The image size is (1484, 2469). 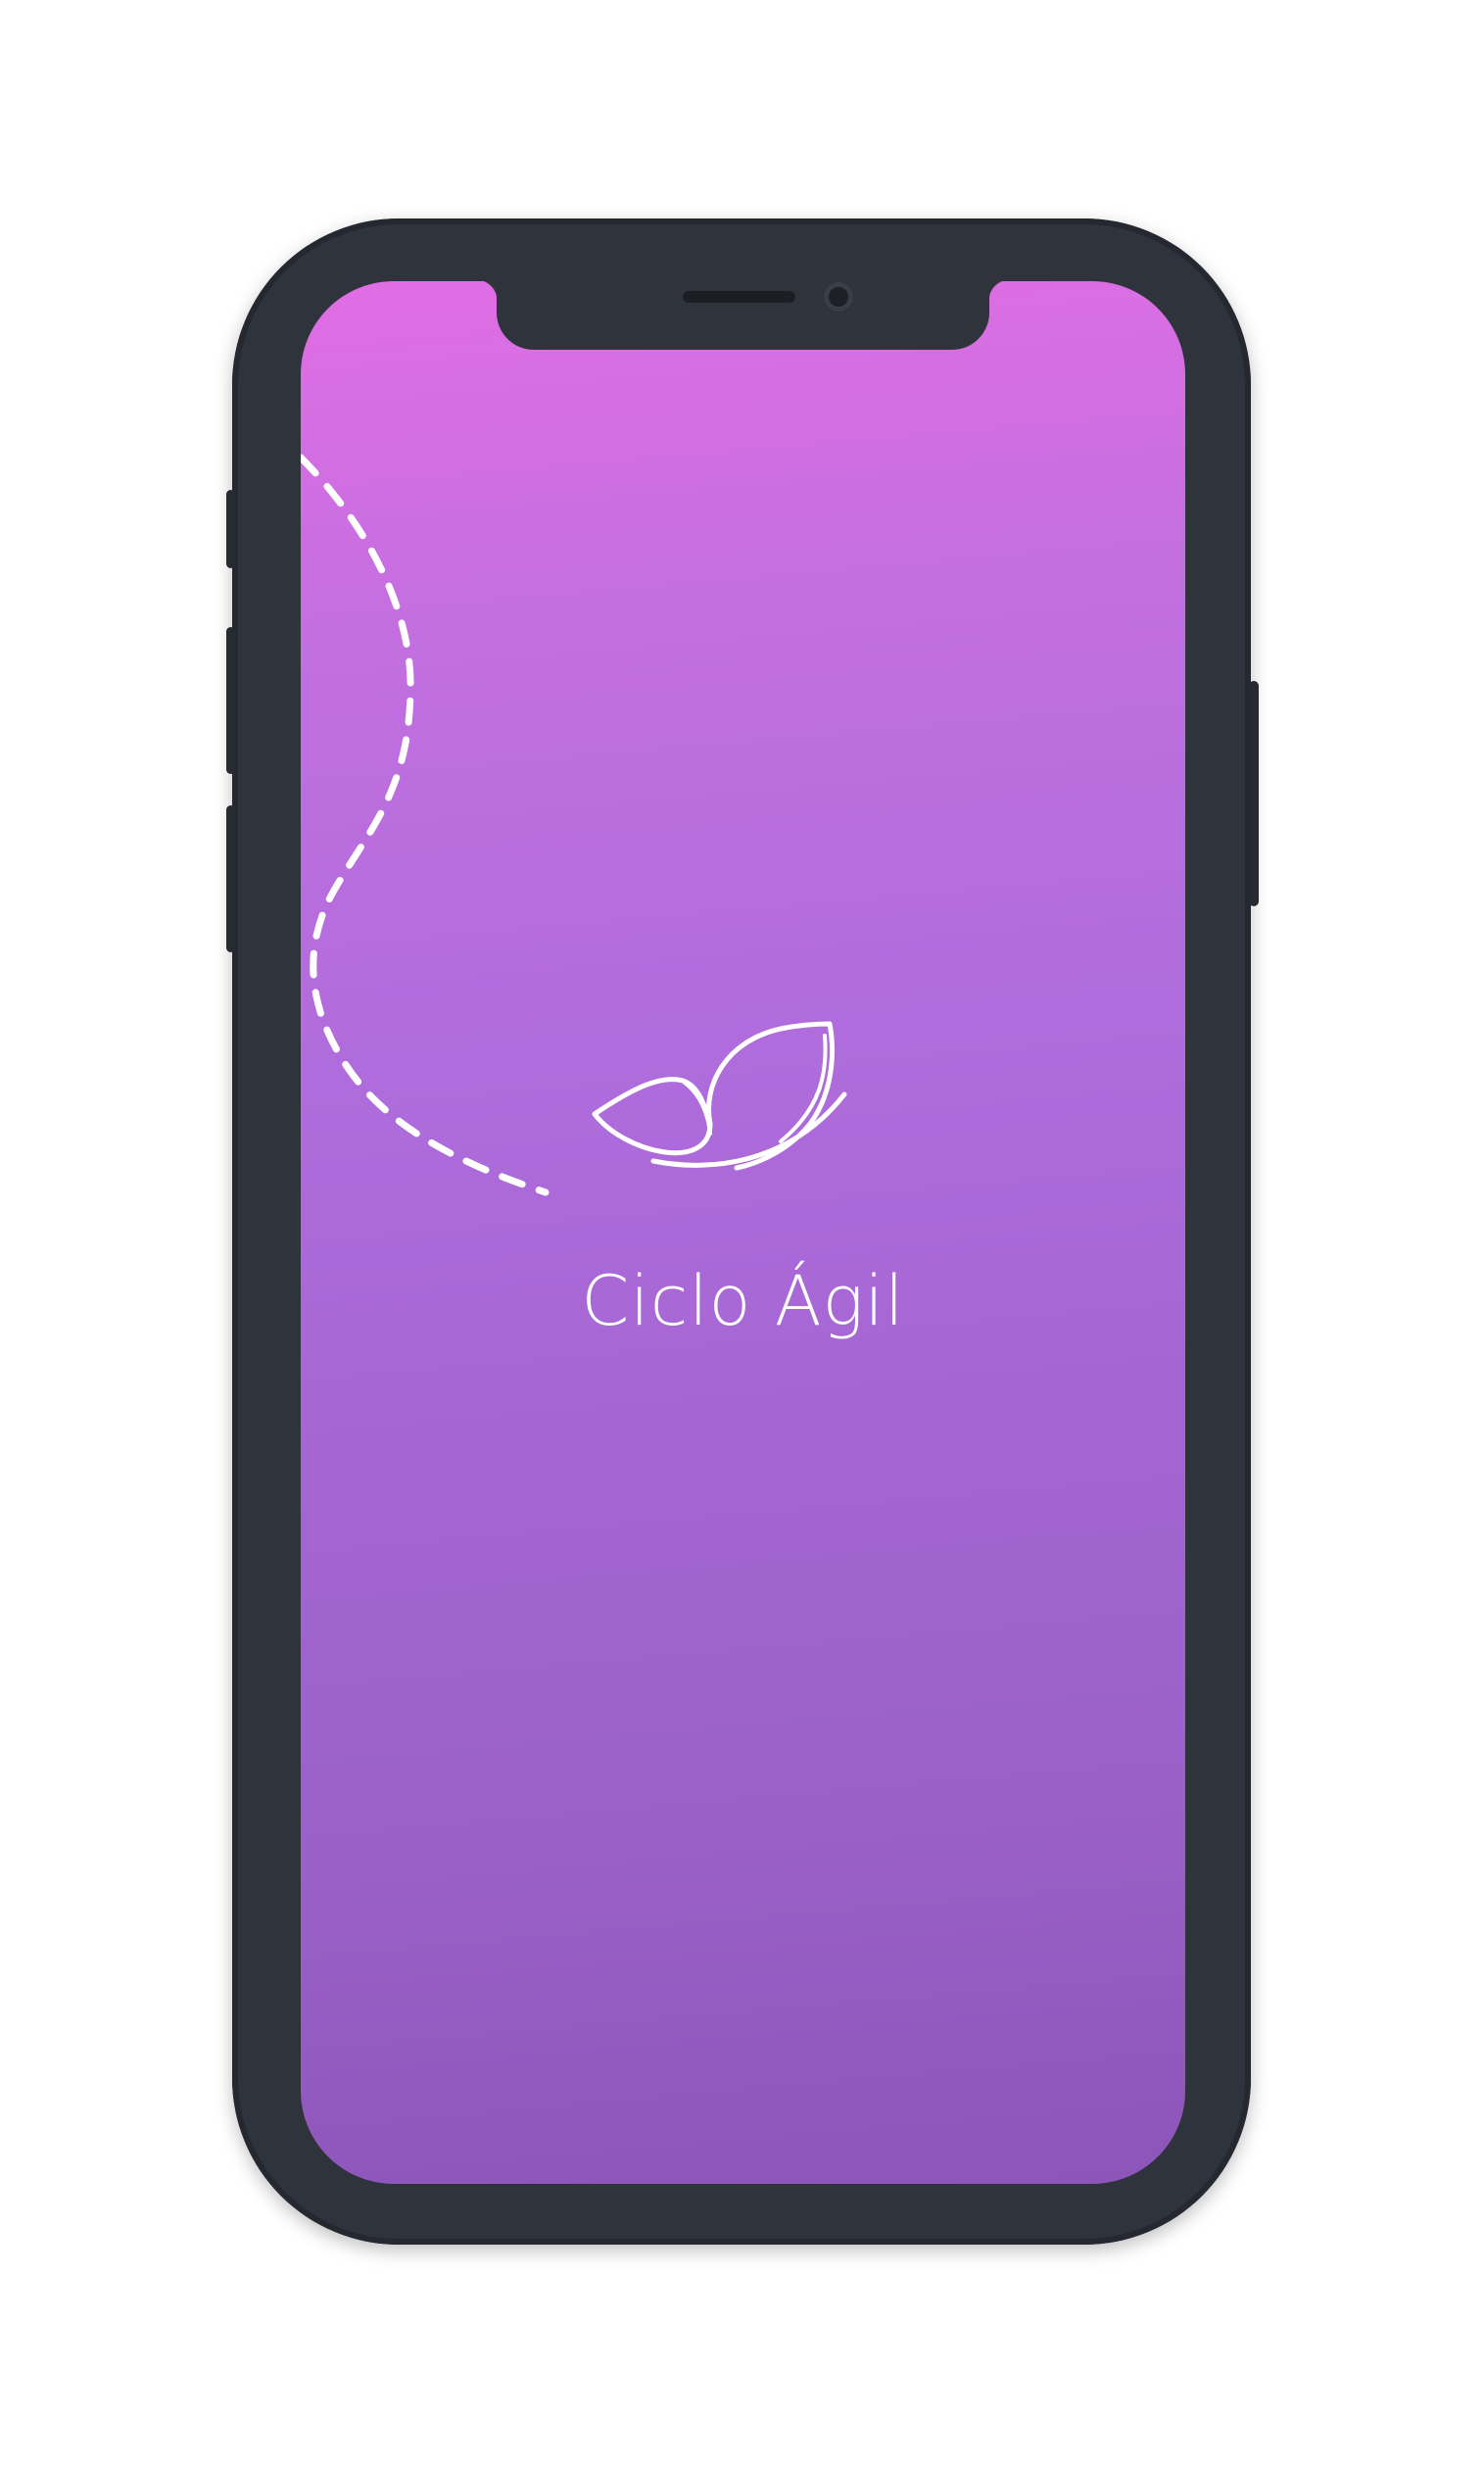 What do you see at coordinates (719, 1096) in the screenshot?
I see `butterfly-icon` at bounding box center [719, 1096].